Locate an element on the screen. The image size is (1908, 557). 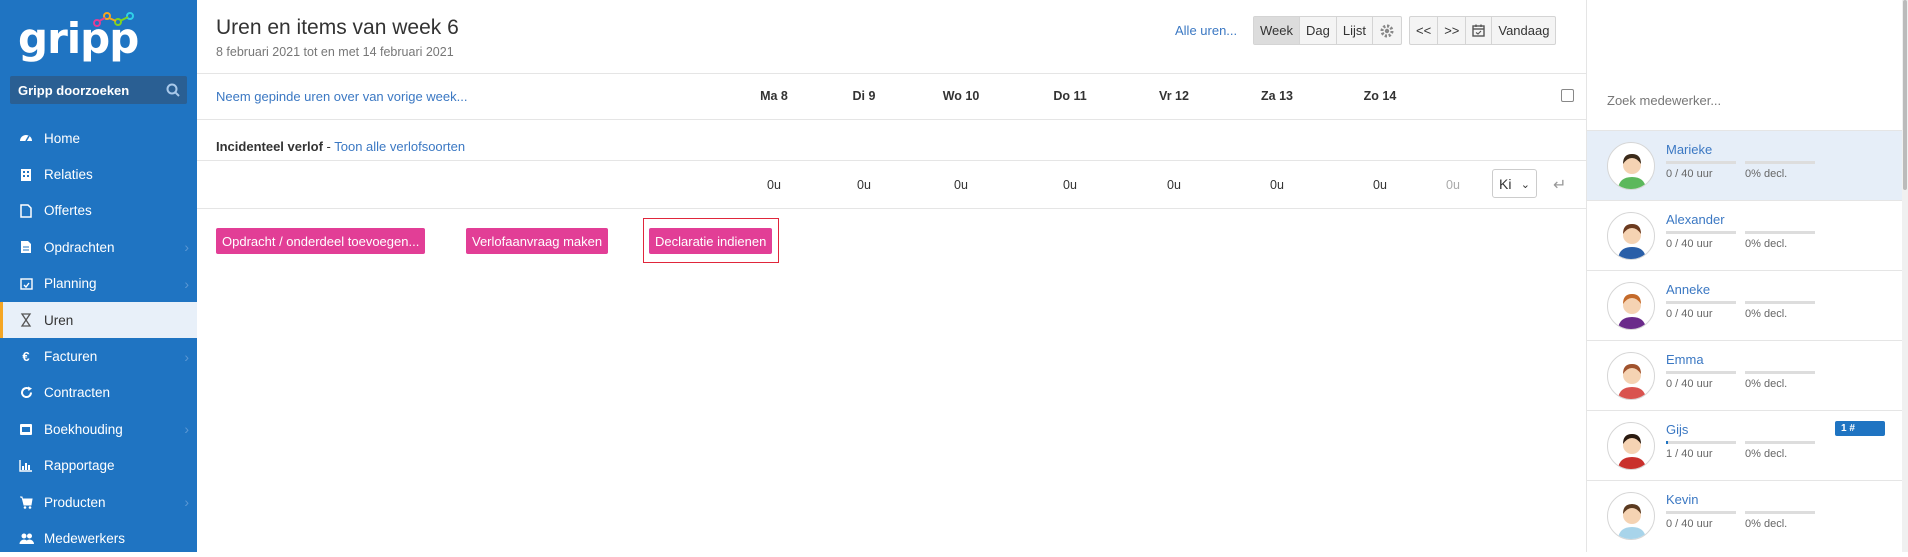
users-icon is located at coordinates (26, 538).